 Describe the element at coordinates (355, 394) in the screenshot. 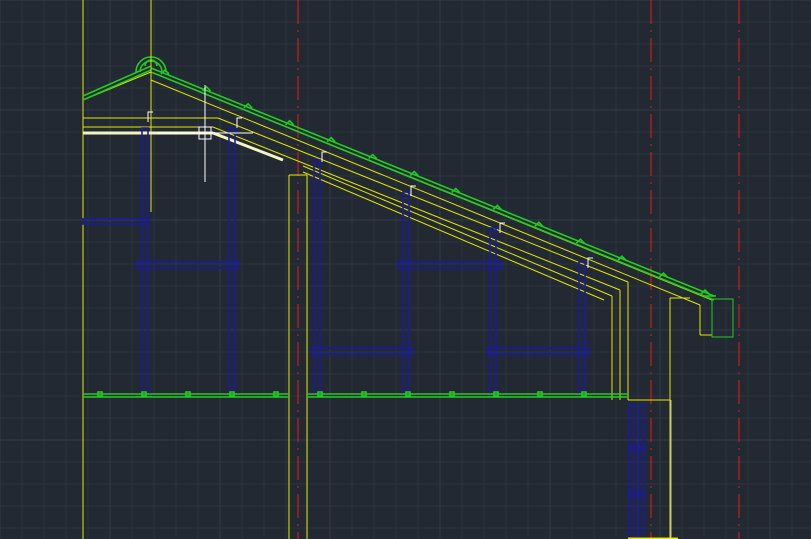

I see `floor-beam` at that location.